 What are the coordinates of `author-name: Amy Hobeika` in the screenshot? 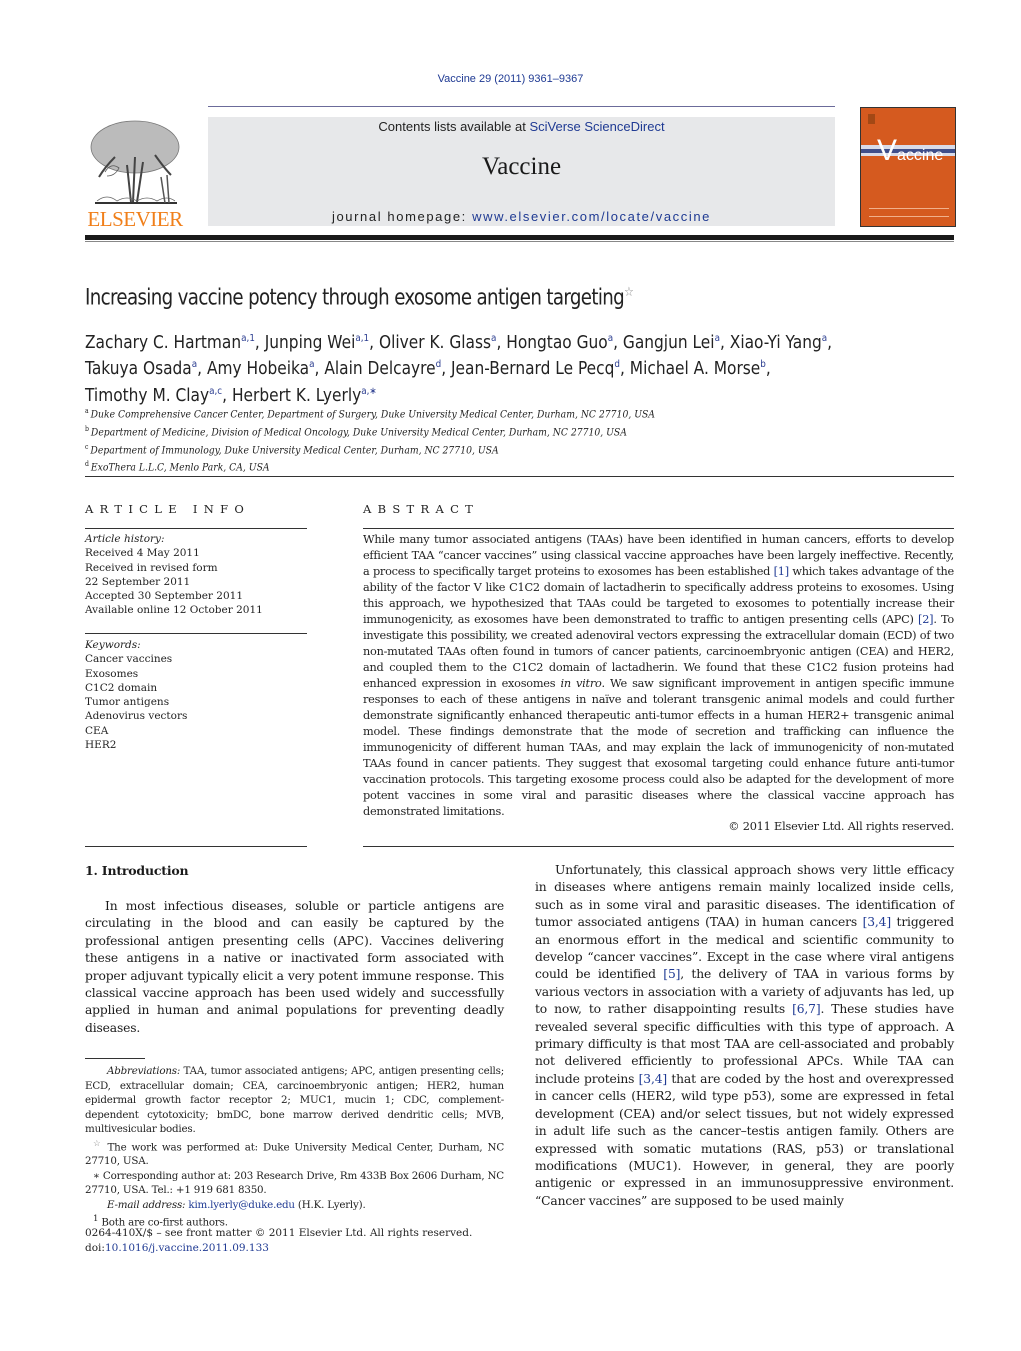 It's located at (258, 369).